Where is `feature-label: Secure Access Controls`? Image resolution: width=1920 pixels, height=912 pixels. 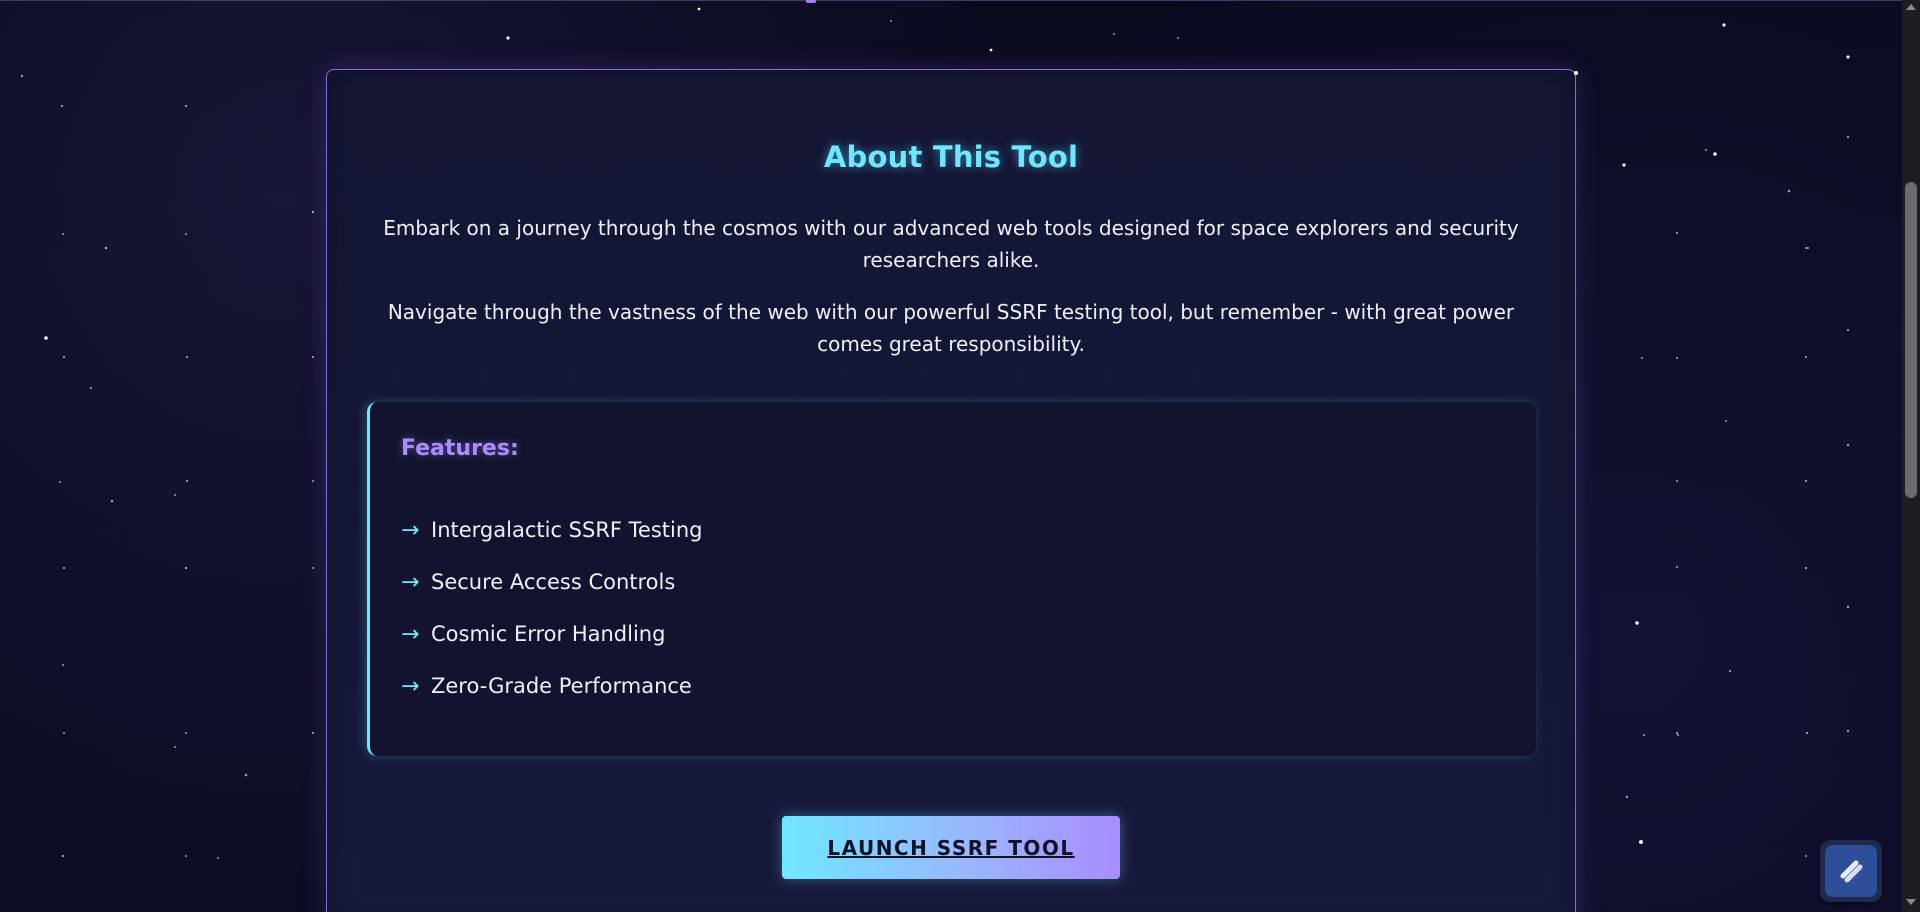 feature-label: Secure Access Controls is located at coordinates (553, 582).